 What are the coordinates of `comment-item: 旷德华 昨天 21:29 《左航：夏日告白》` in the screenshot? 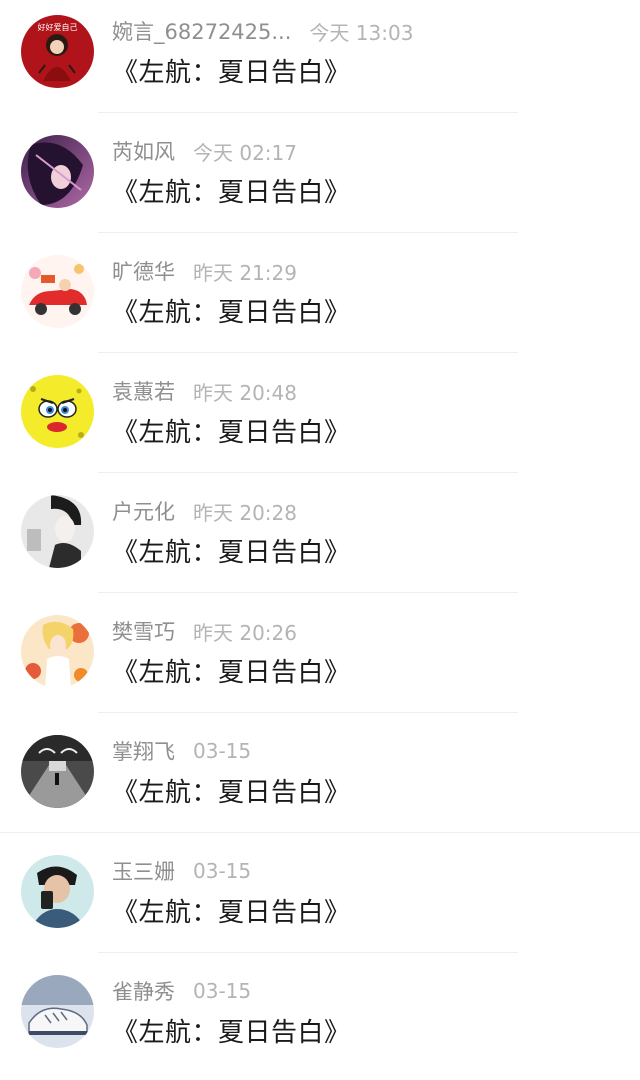 It's located at (320, 300).